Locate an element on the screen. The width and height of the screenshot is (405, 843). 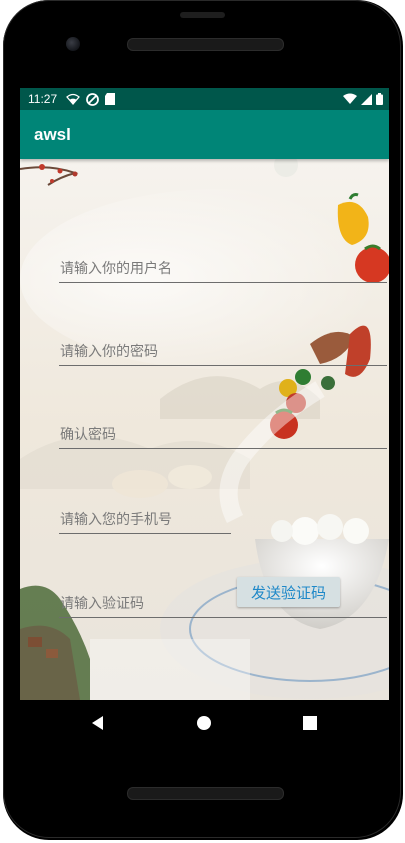
recents-icon is located at coordinates (310, 723).